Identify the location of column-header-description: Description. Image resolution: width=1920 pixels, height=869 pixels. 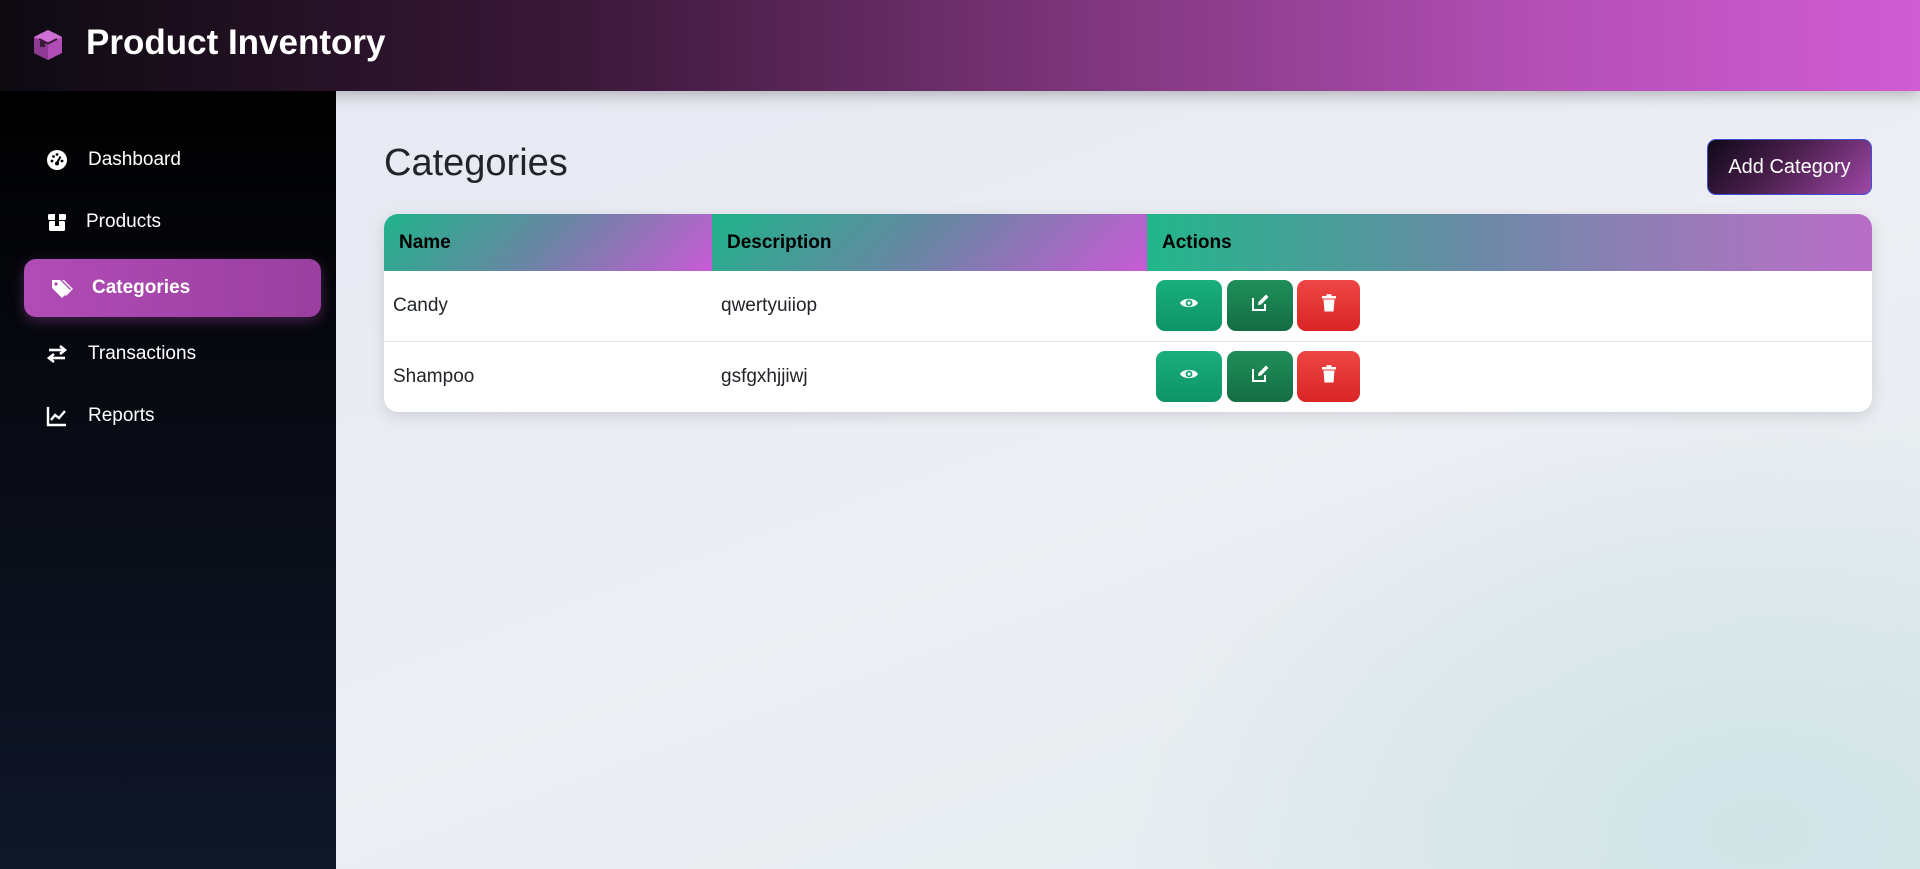
(929, 242).